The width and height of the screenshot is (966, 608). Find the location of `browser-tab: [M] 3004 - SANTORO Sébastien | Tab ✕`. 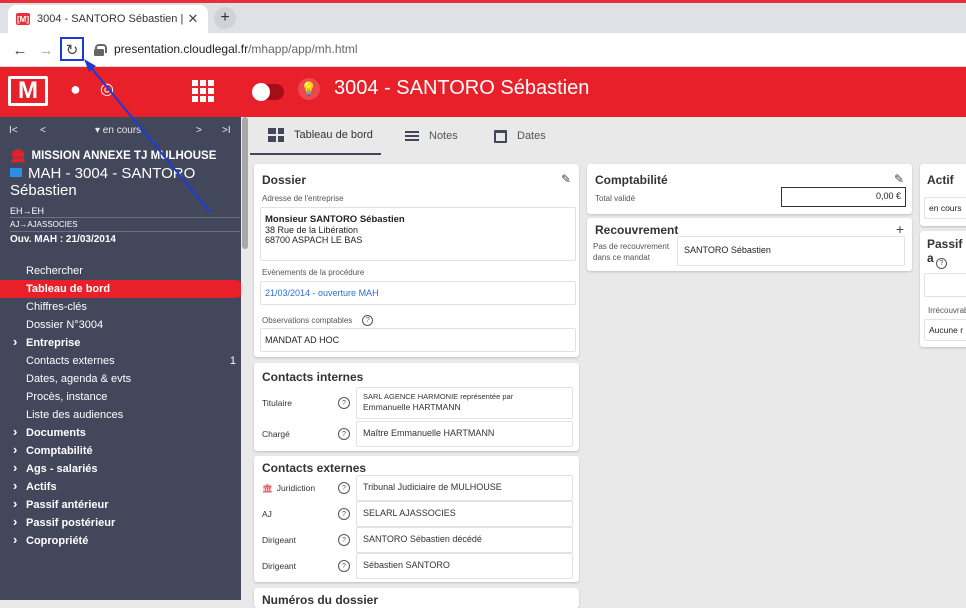

browser-tab: [M] 3004 - SANTORO Sébastien | Tab ✕ is located at coordinates (108, 19).